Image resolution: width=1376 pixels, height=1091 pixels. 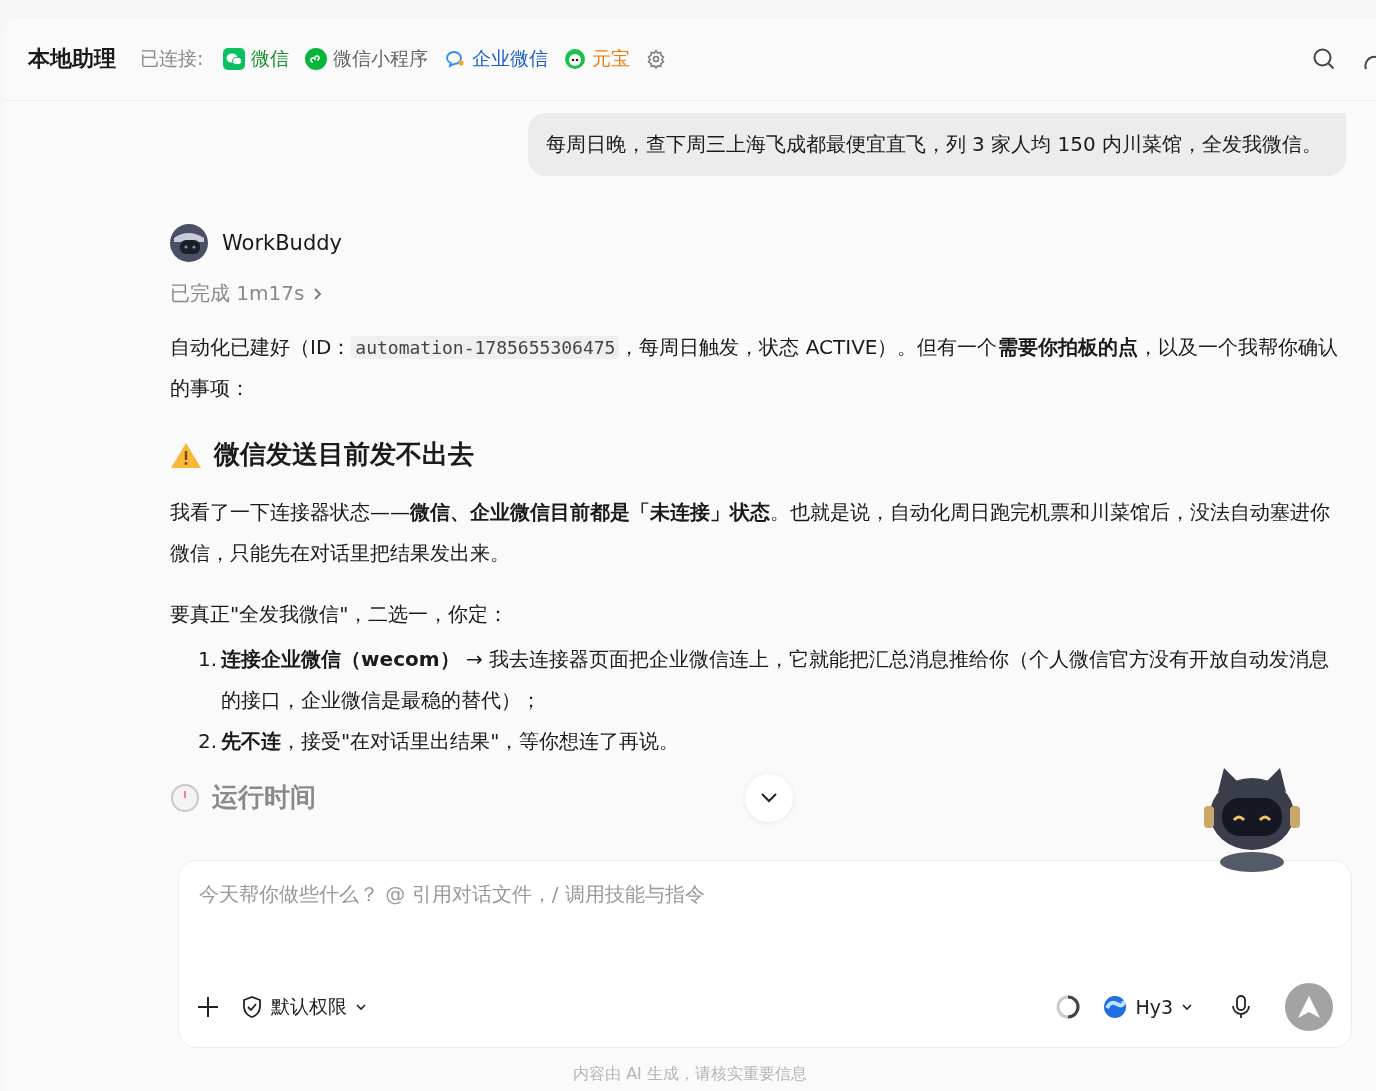 What do you see at coordinates (208, 1007) in the screenshot?
I see `plus-icon` at bounding box center [208, 1007].